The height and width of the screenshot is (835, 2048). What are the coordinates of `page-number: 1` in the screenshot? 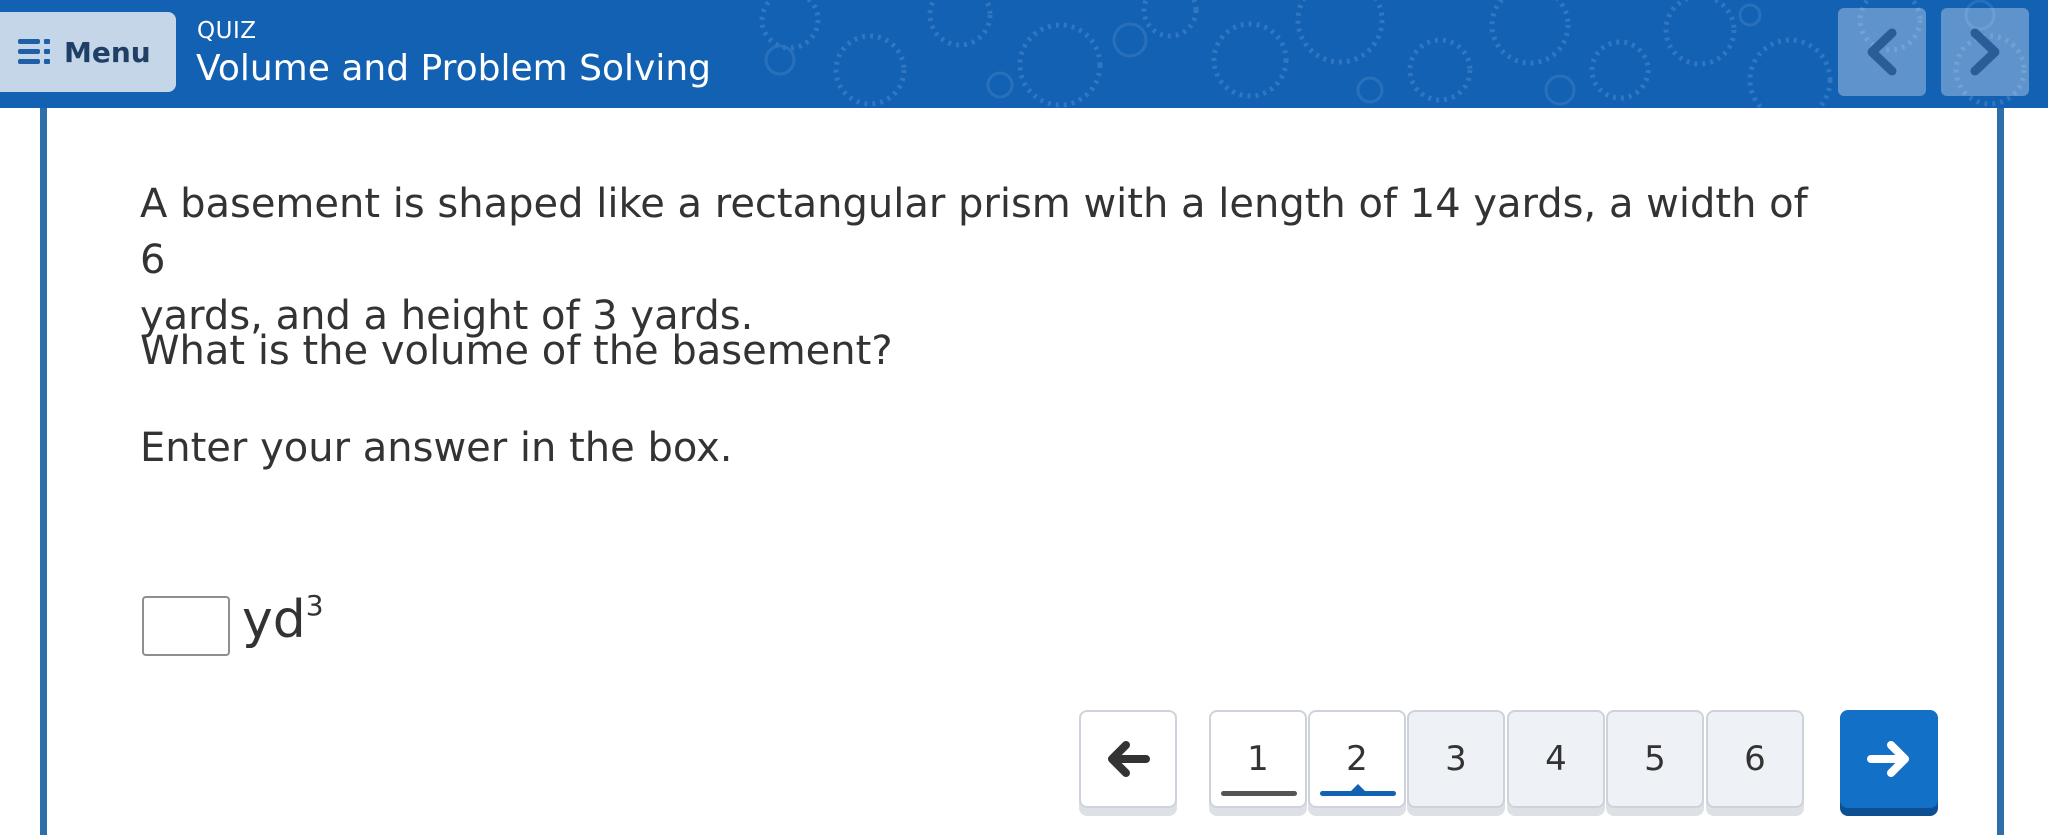 It's located at (1258, 759).